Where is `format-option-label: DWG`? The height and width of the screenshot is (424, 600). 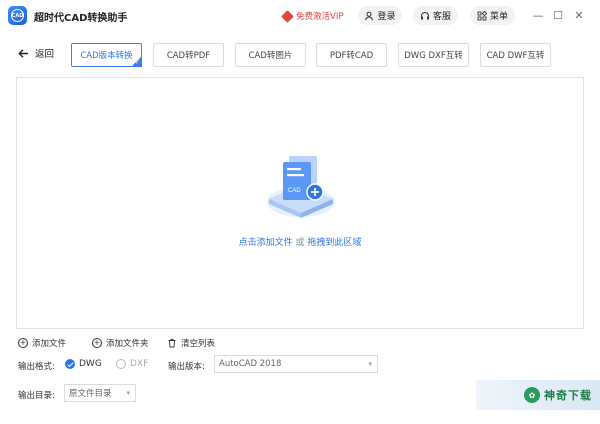
format-option-label: DWG is located at coordinates (90, 364).